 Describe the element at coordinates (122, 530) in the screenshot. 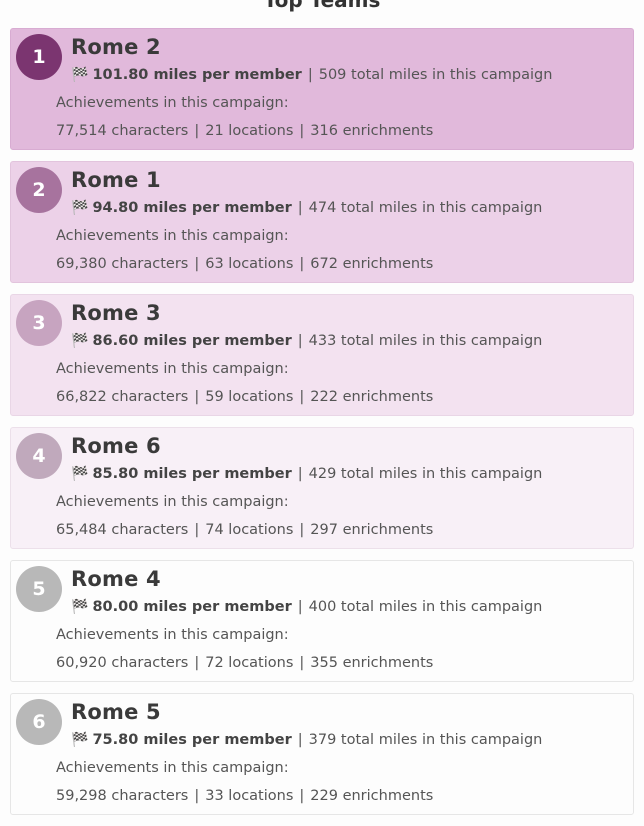

I see `characters-count: 65,484 characters` at that location.